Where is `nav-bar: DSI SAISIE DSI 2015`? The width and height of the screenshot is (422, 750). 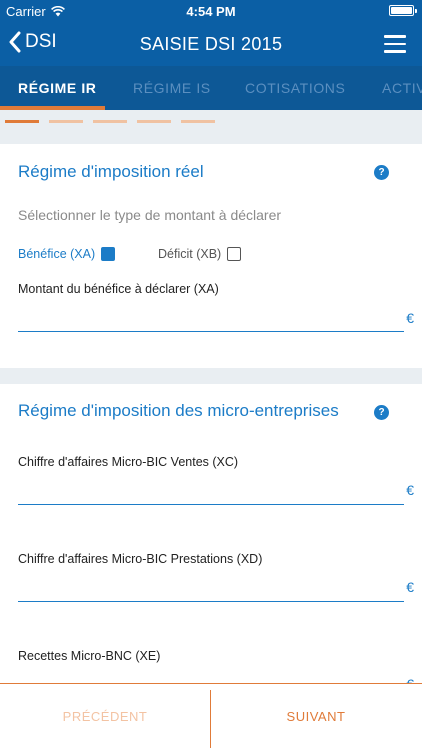
nav-bar: DSI SAISIE DSI 2015 is located at coordinates (211, 44).